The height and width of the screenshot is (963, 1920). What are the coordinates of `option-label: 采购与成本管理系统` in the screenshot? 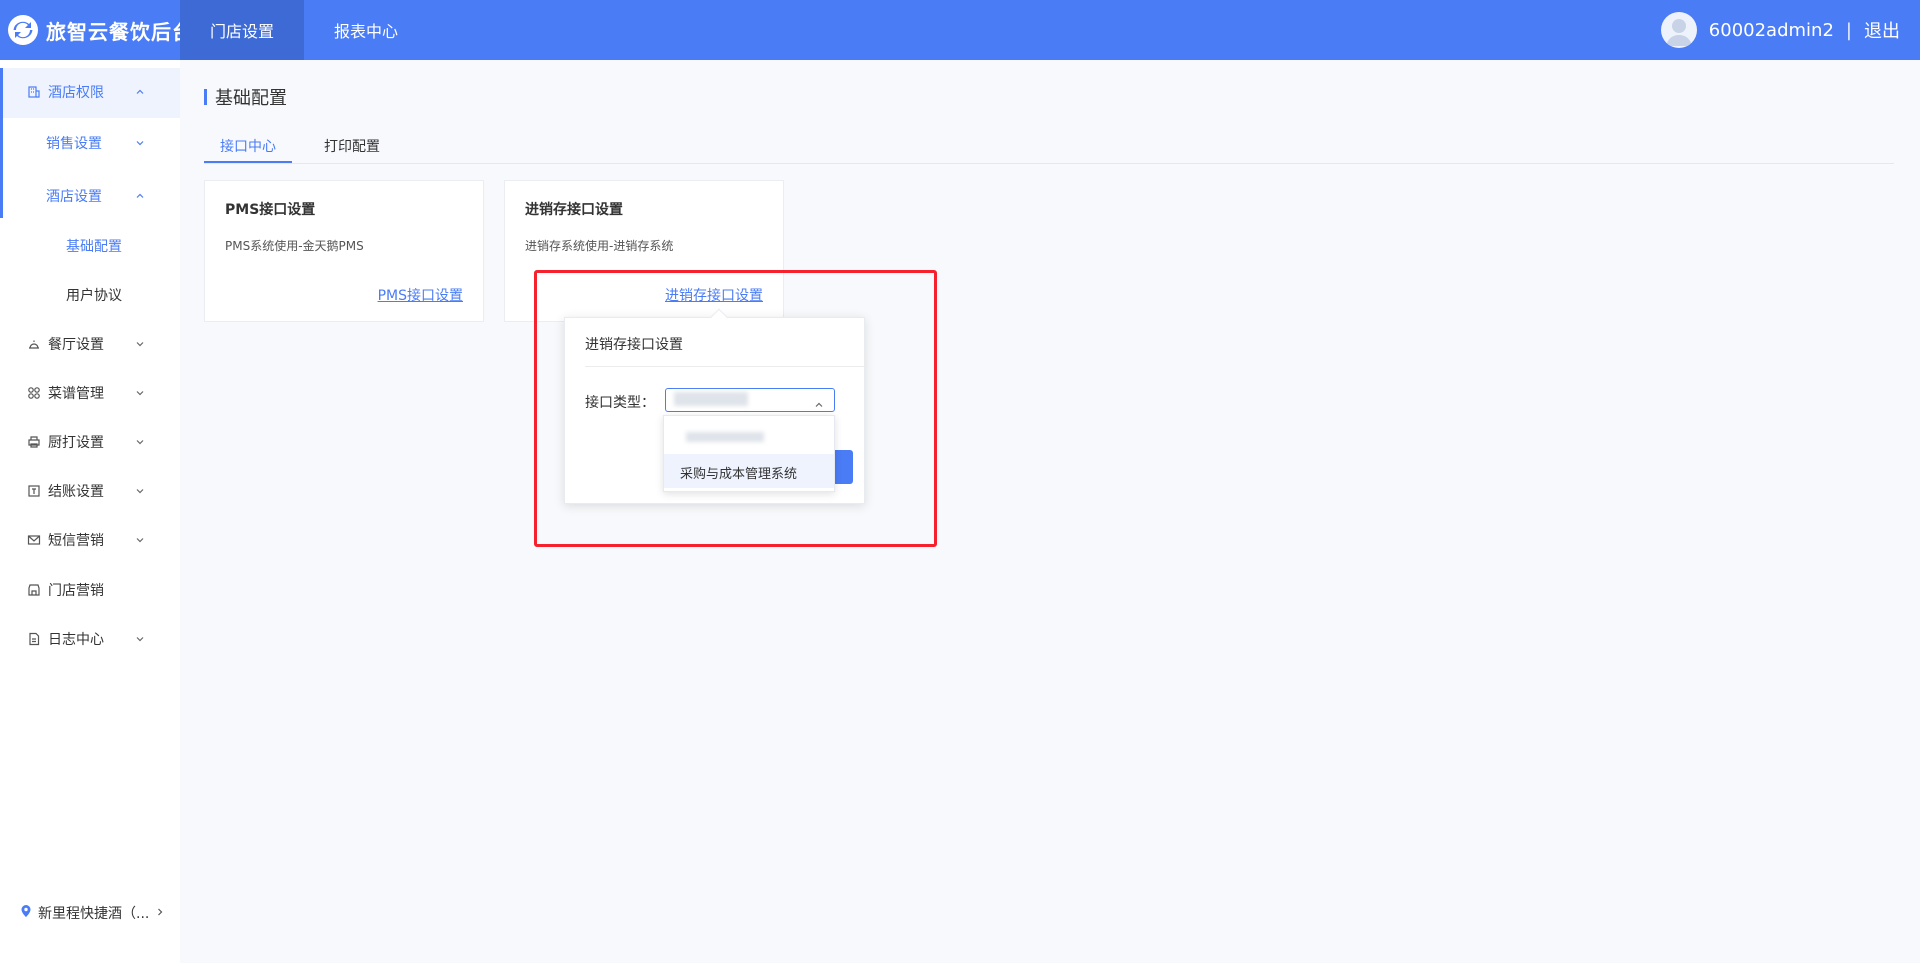 It's located at (739, 474).